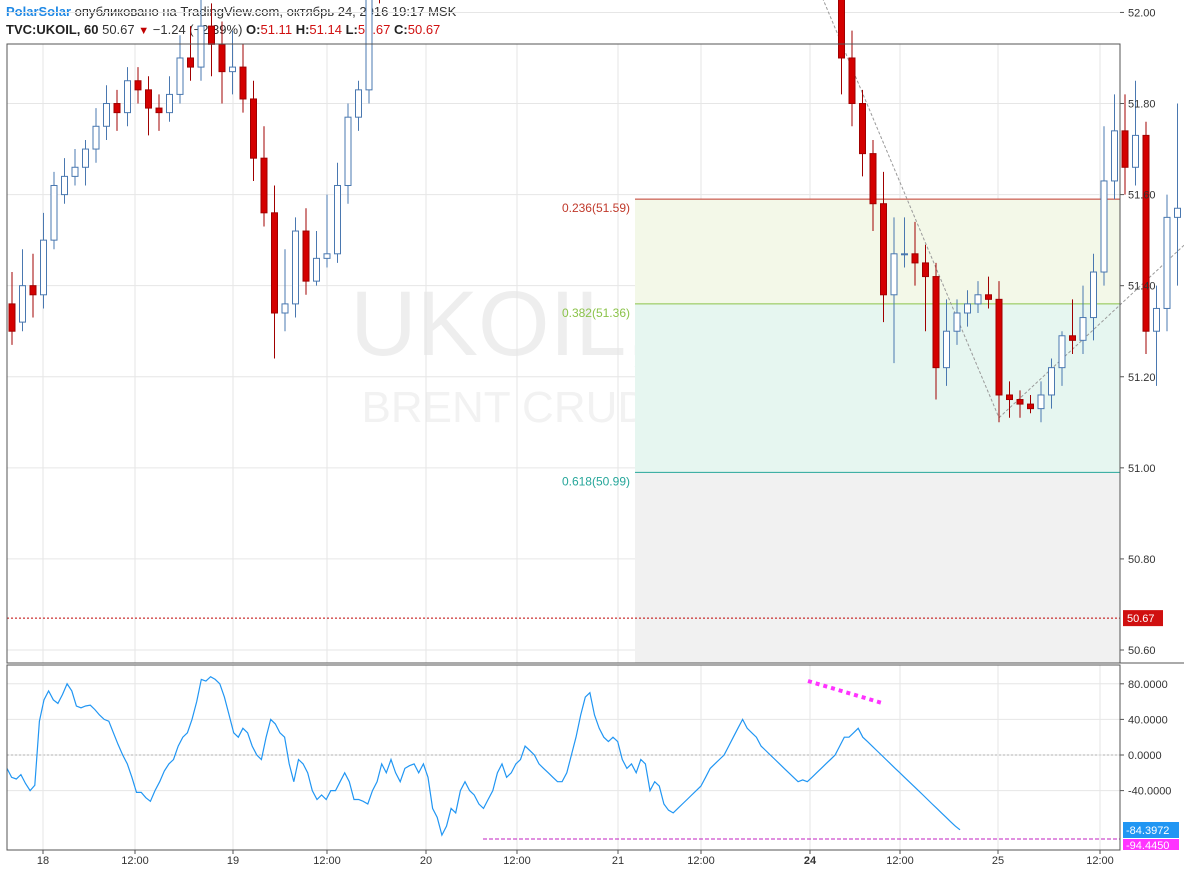  Describe the element at coordinates (1142, 560) in the screenshot. I see `price-tick-label: 50.80` at that location.